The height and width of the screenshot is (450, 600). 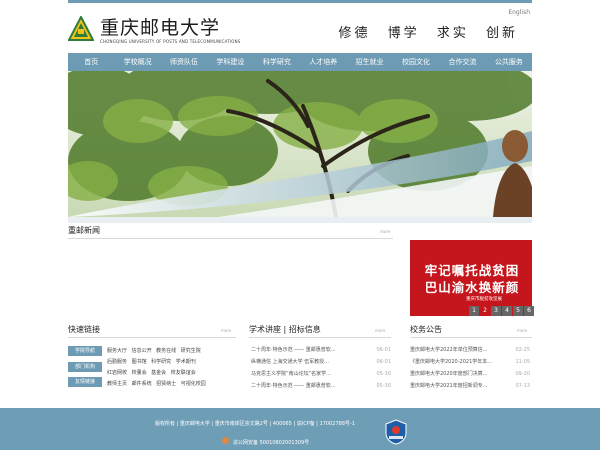 I want to click on nav-admissions: 招生就业, so click(x=369, y=62).